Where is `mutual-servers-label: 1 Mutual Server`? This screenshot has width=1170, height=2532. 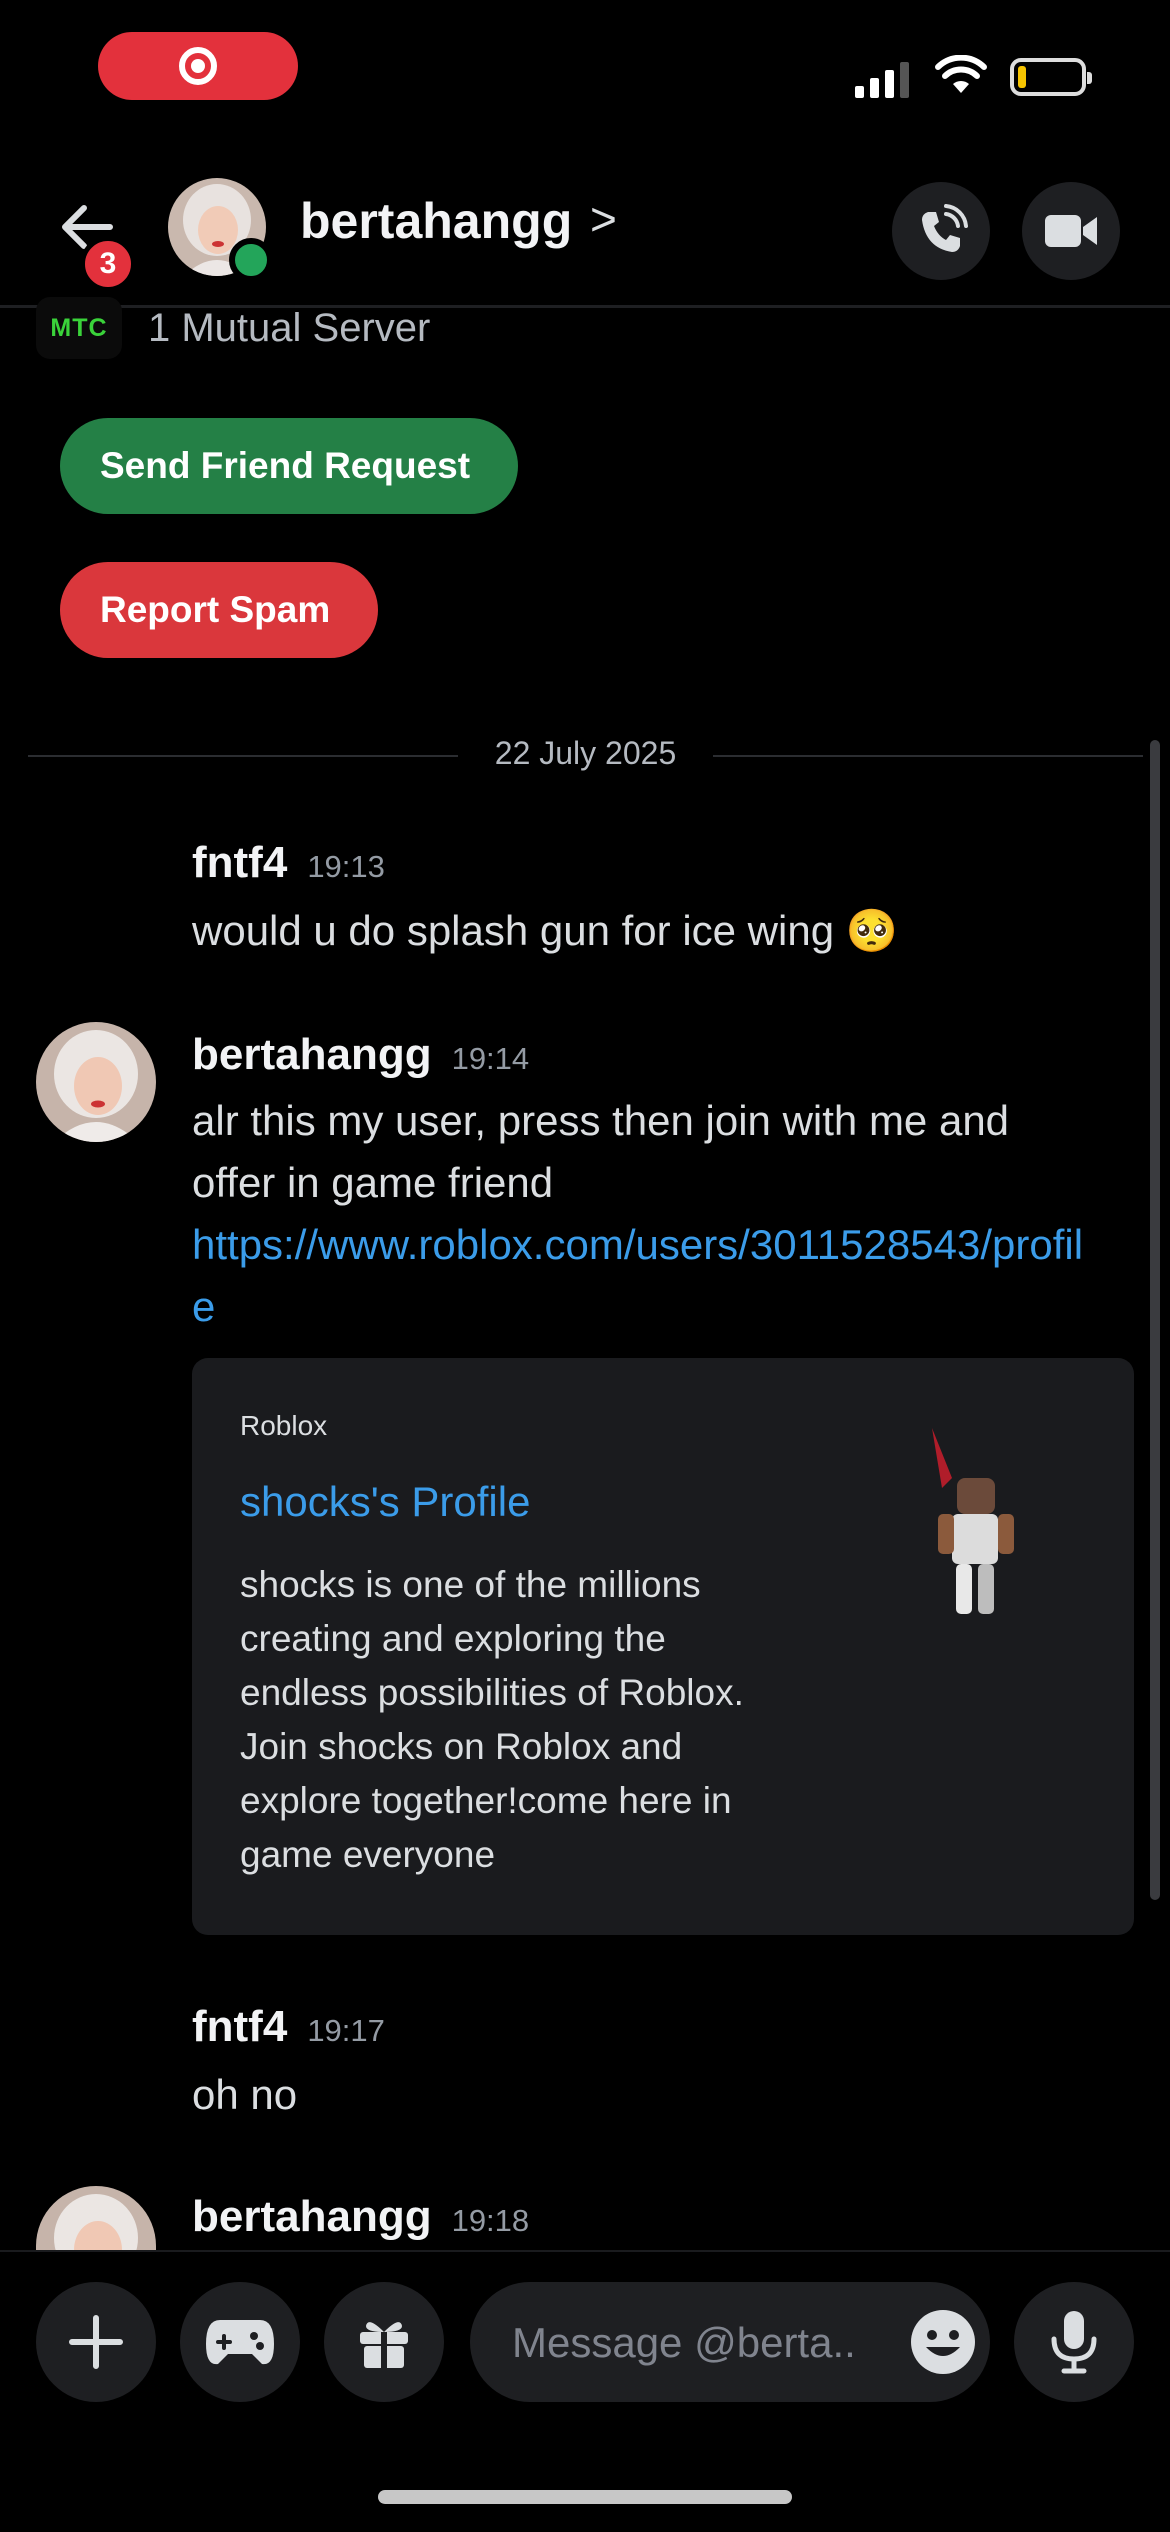 mutual-servers-label: 1 Mutual Server is located at coordinates (289, 327).